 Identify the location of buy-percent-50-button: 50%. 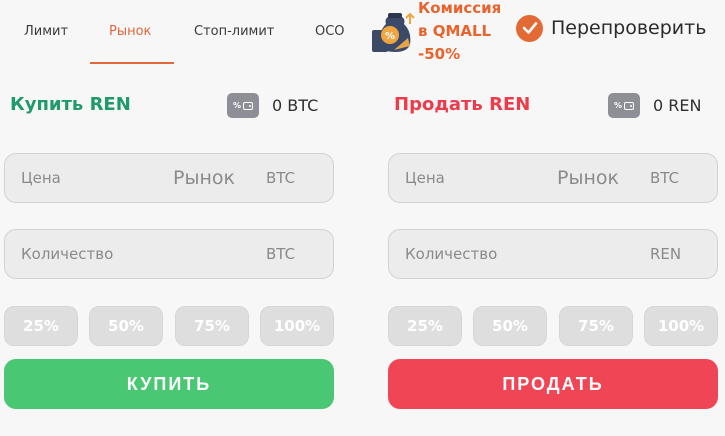
(126, 326).